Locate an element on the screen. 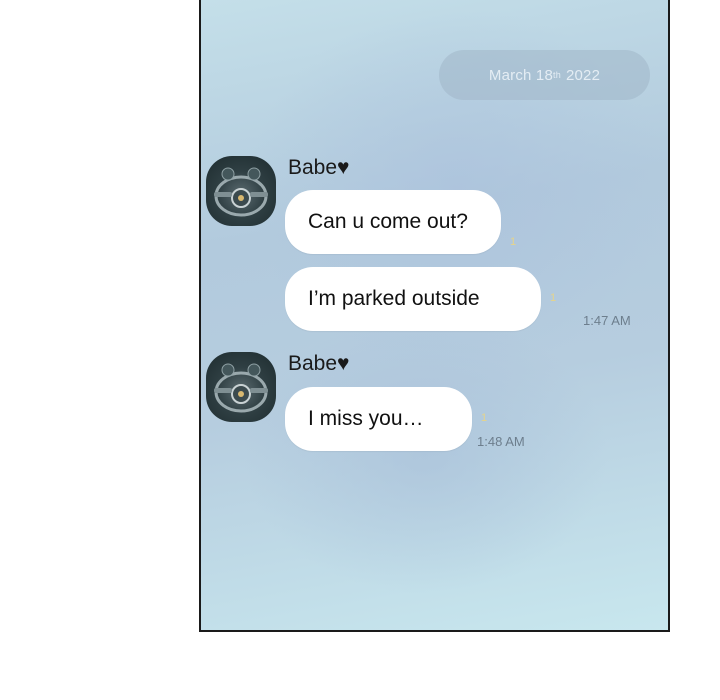 This screenshot has width=720, height=700. message-bubble: I’m parked outside is located at coordinates (413, 299).